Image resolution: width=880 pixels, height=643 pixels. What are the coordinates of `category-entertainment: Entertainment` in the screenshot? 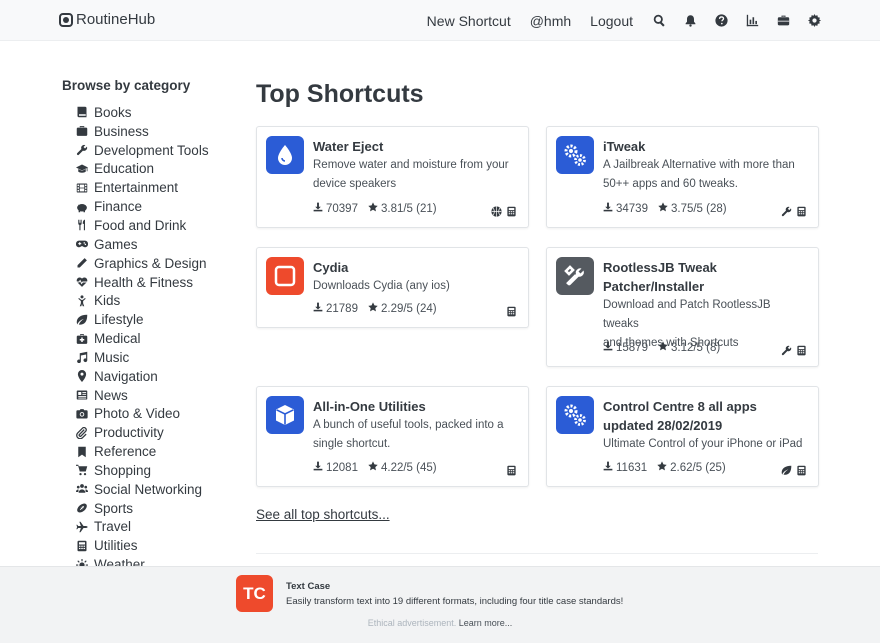 It's located at (147, 187).